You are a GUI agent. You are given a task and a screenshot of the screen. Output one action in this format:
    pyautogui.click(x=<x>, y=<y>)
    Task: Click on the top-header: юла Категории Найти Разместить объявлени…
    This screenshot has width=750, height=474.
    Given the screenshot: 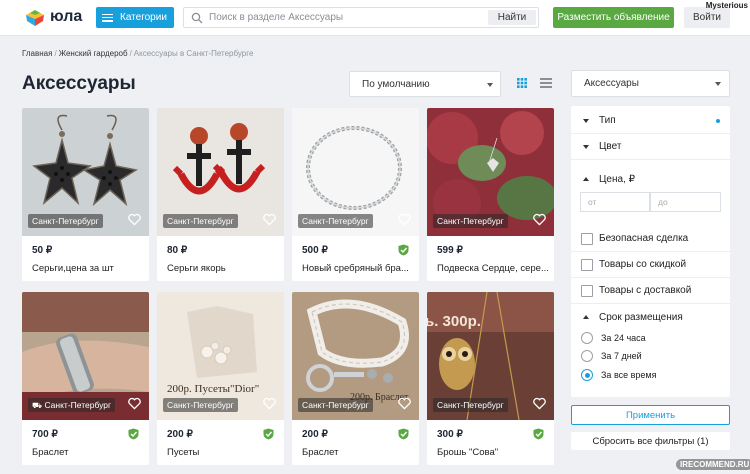 What is the action you would take?
    pyautogui.click(x=375, y=18)
    